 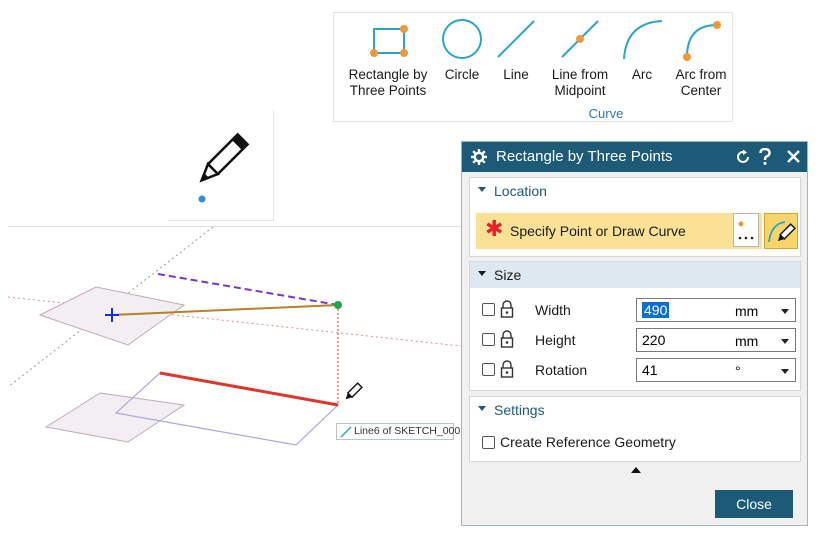 What do you see at coordinates (488, 339) in the screenshot?
I see `height-lock-checkbox` at bounding box center [488, 339].